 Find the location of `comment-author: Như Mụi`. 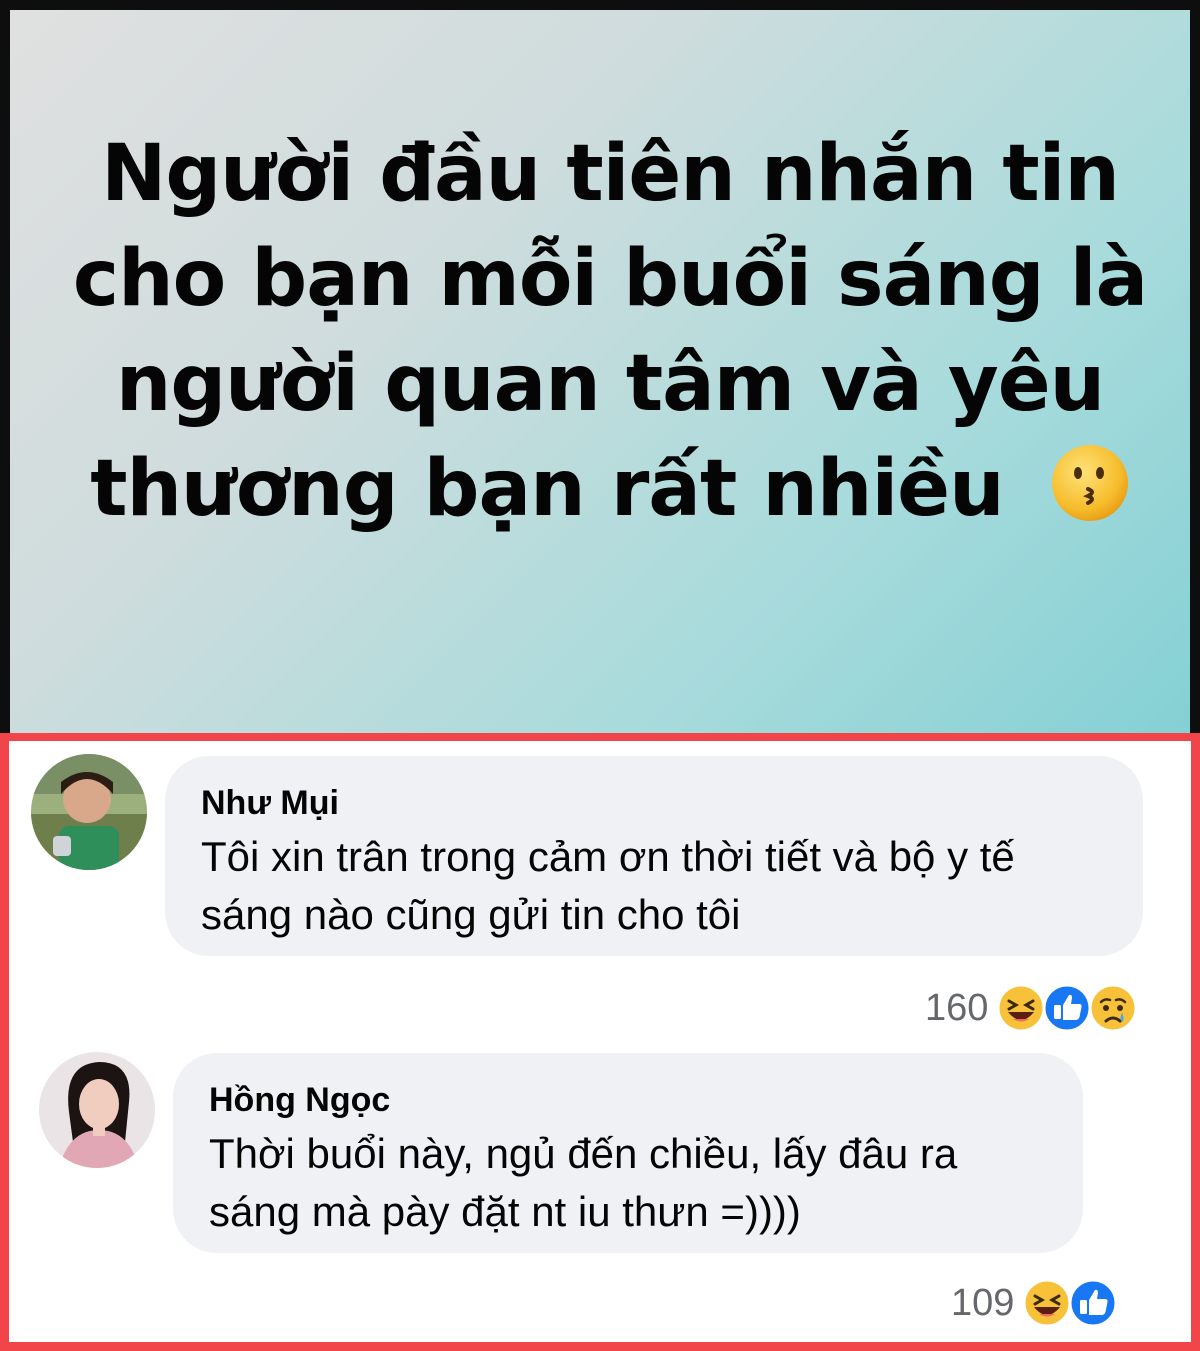

comment-author: Như Mụi is located at coordinates (270, 803).